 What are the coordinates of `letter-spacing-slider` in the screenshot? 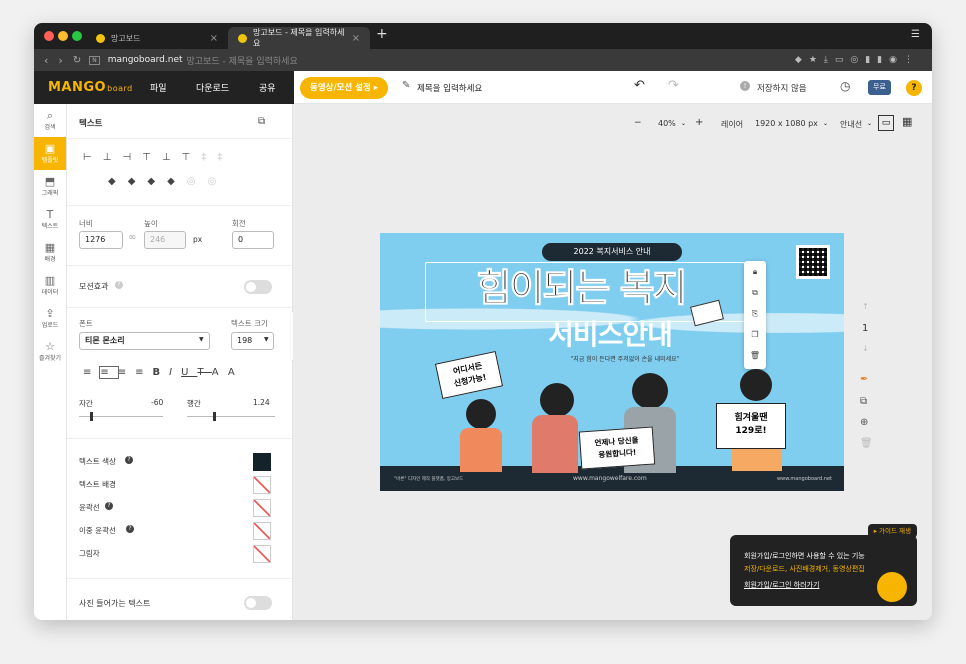 It's located at (91, 416).